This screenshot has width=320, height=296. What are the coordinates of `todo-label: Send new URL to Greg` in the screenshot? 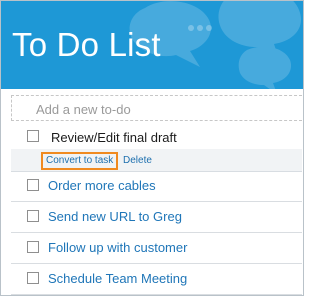 It's located at (115, 216).